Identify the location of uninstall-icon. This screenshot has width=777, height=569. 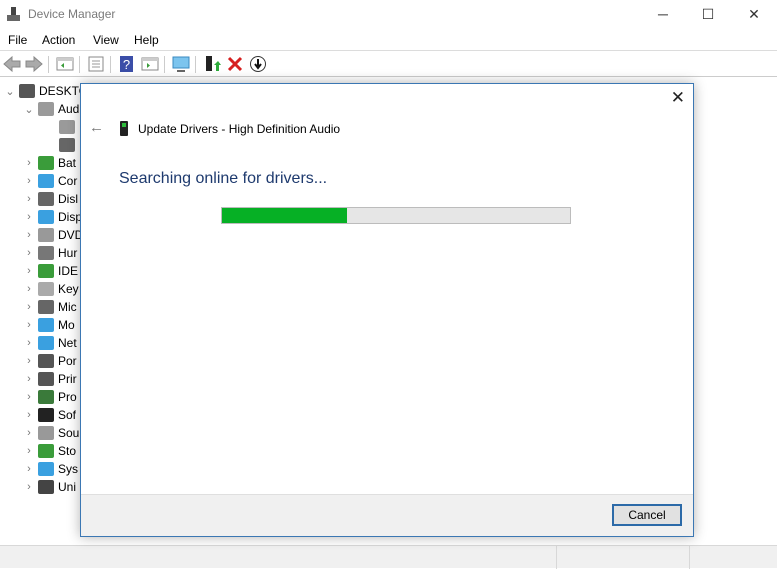
(235, 64).